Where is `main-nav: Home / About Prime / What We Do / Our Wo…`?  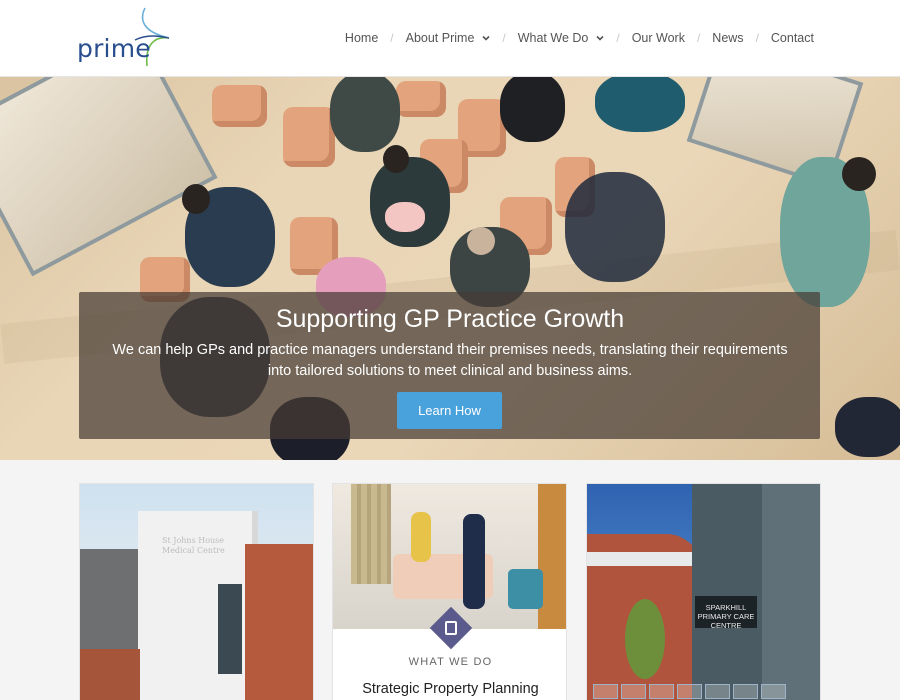 main-nav: Home / About Prime / What We Do / Our Wo… is located at coordinates (579, 38).